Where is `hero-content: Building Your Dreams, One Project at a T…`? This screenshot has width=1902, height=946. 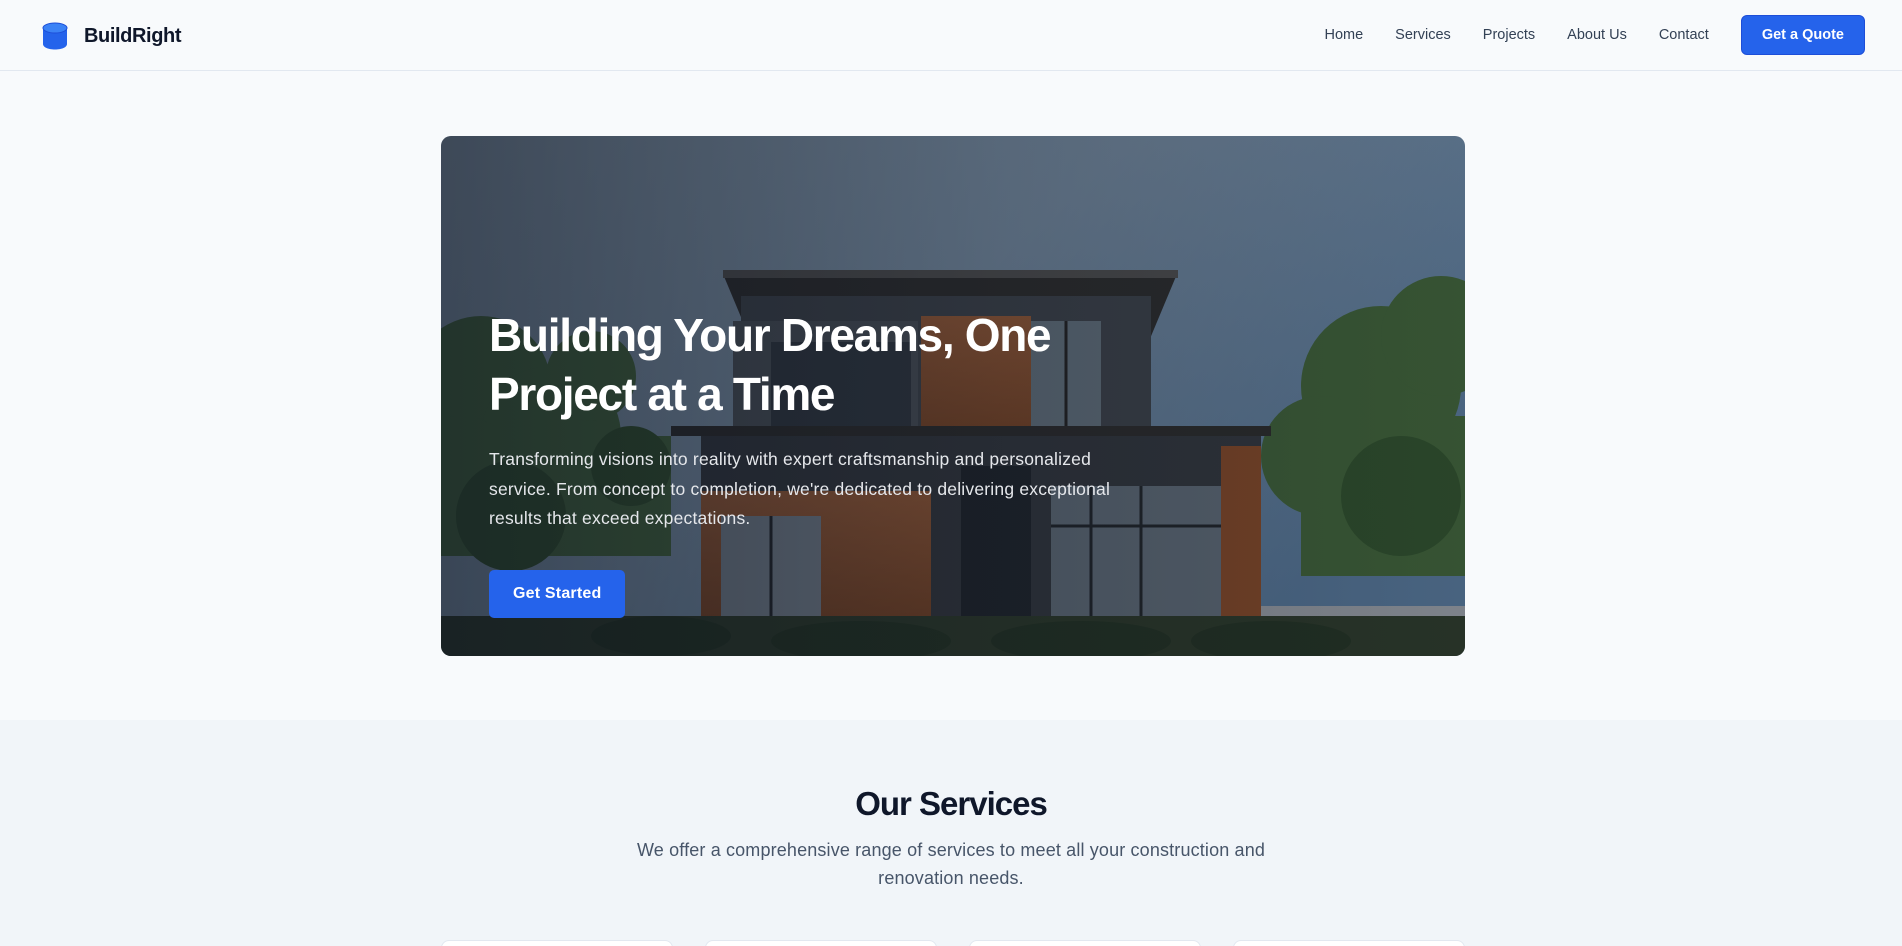 hero-content: Building Your Dreams, One Project at a T… is located at coordinates (809, 462).